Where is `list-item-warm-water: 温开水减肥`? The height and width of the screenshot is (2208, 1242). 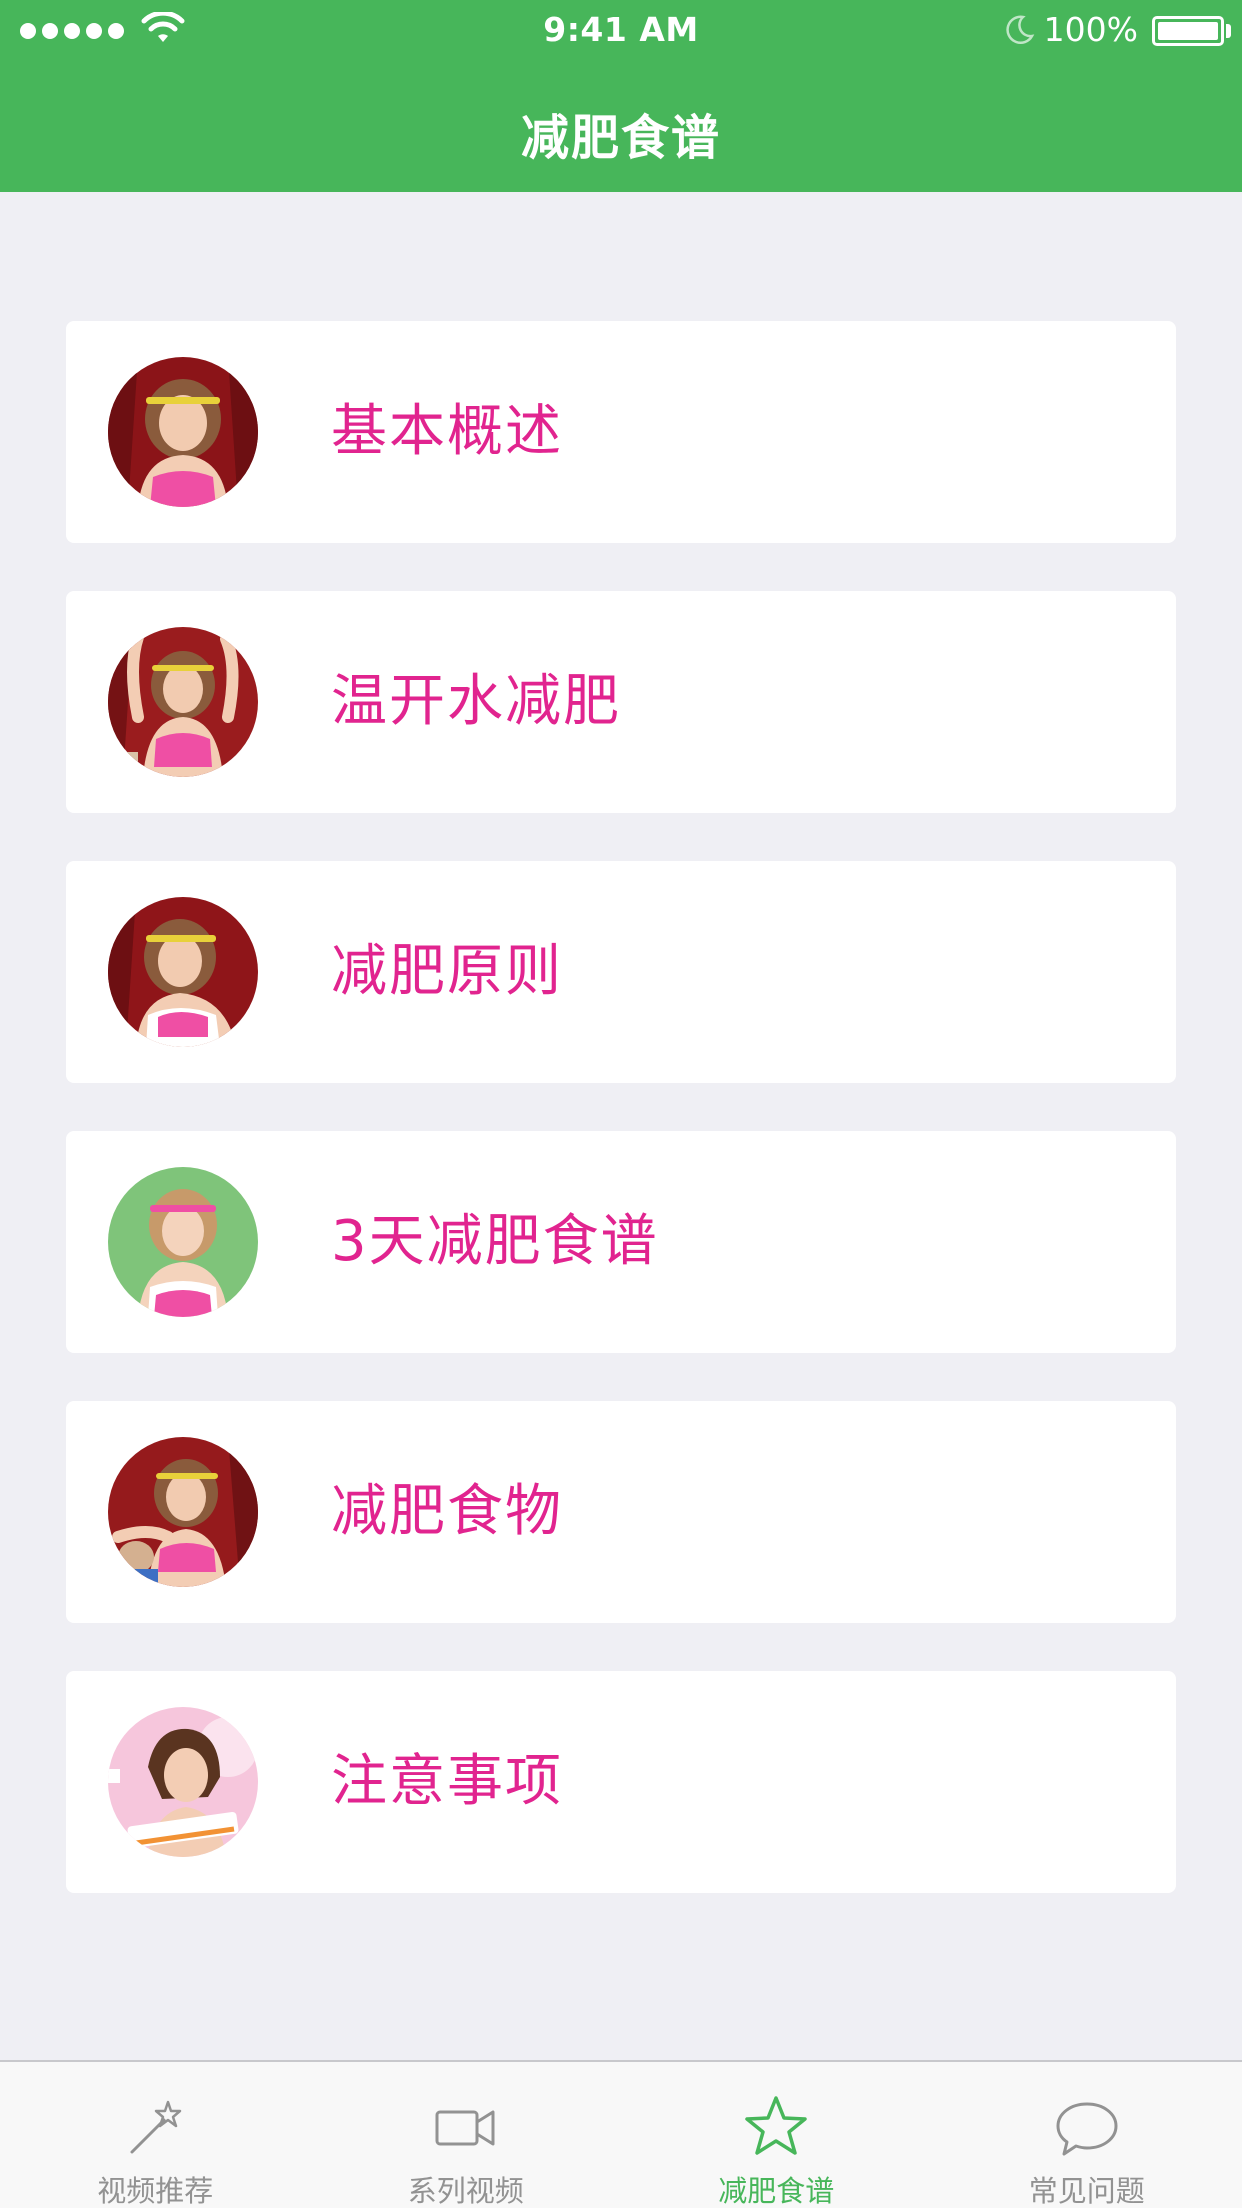
list-item-warm-water: 温开水减肥 is located at coordinates (621, 702).